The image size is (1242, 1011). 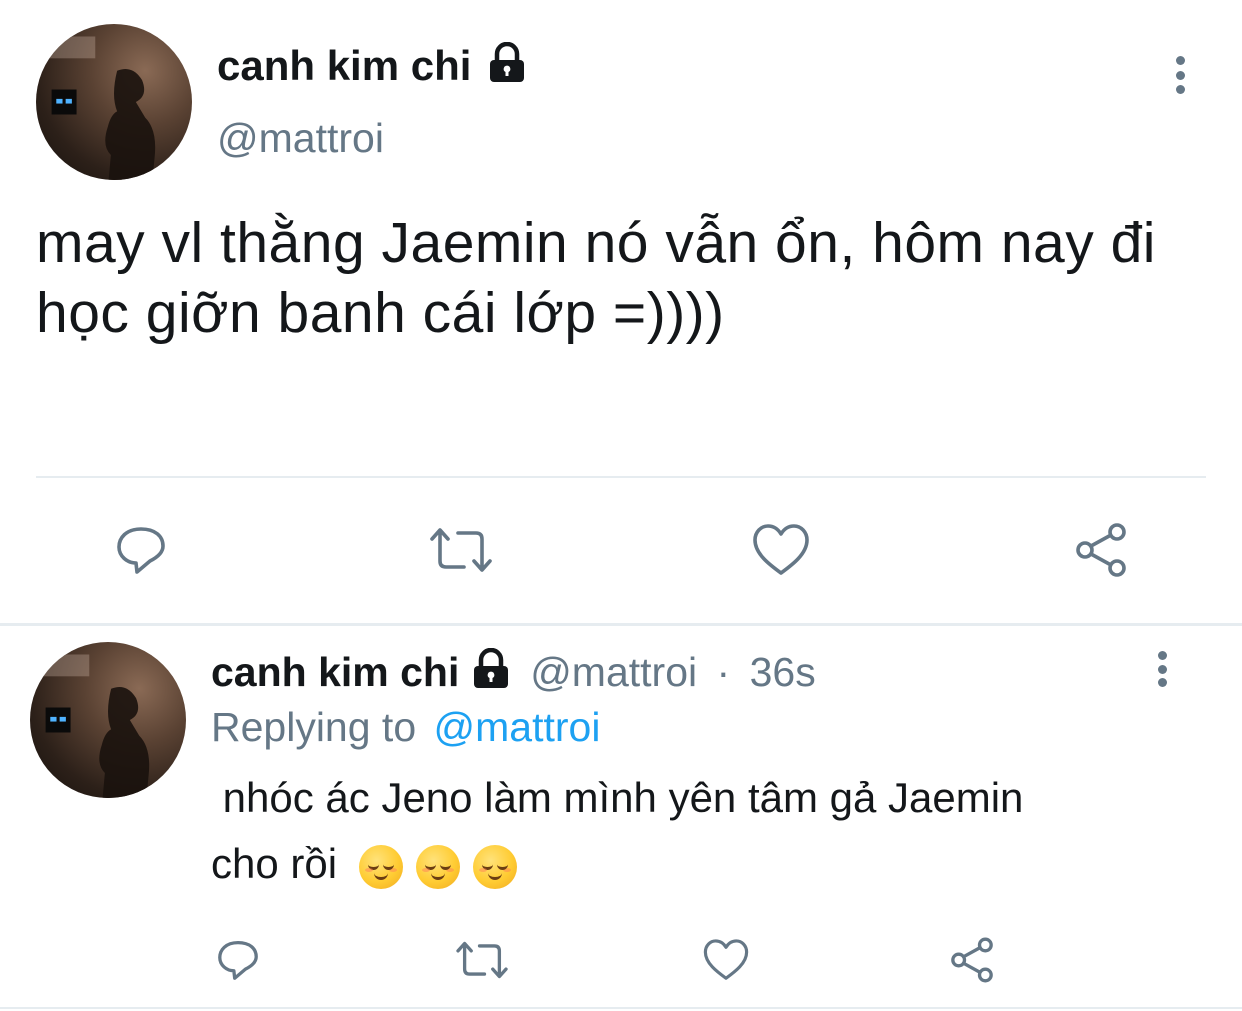 I want to click on section-divider, so click(x=621, y=624).